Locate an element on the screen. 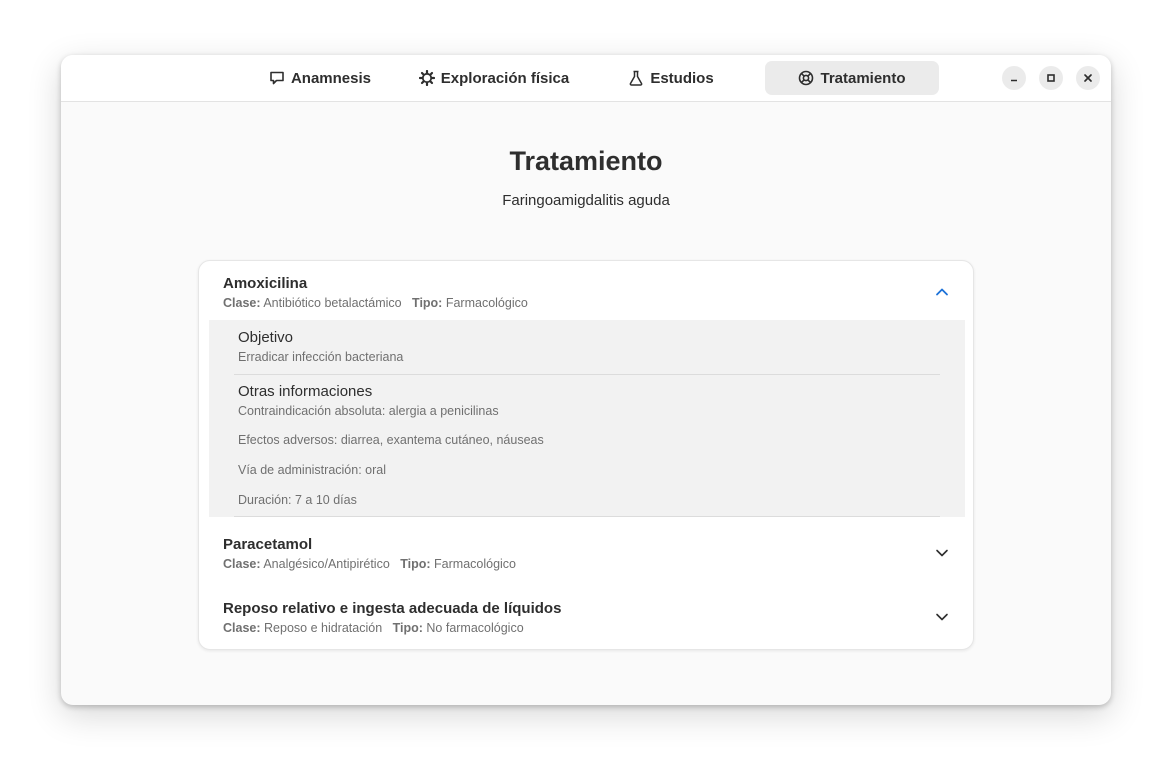  close-icon is located at coordinates (1088, 78).